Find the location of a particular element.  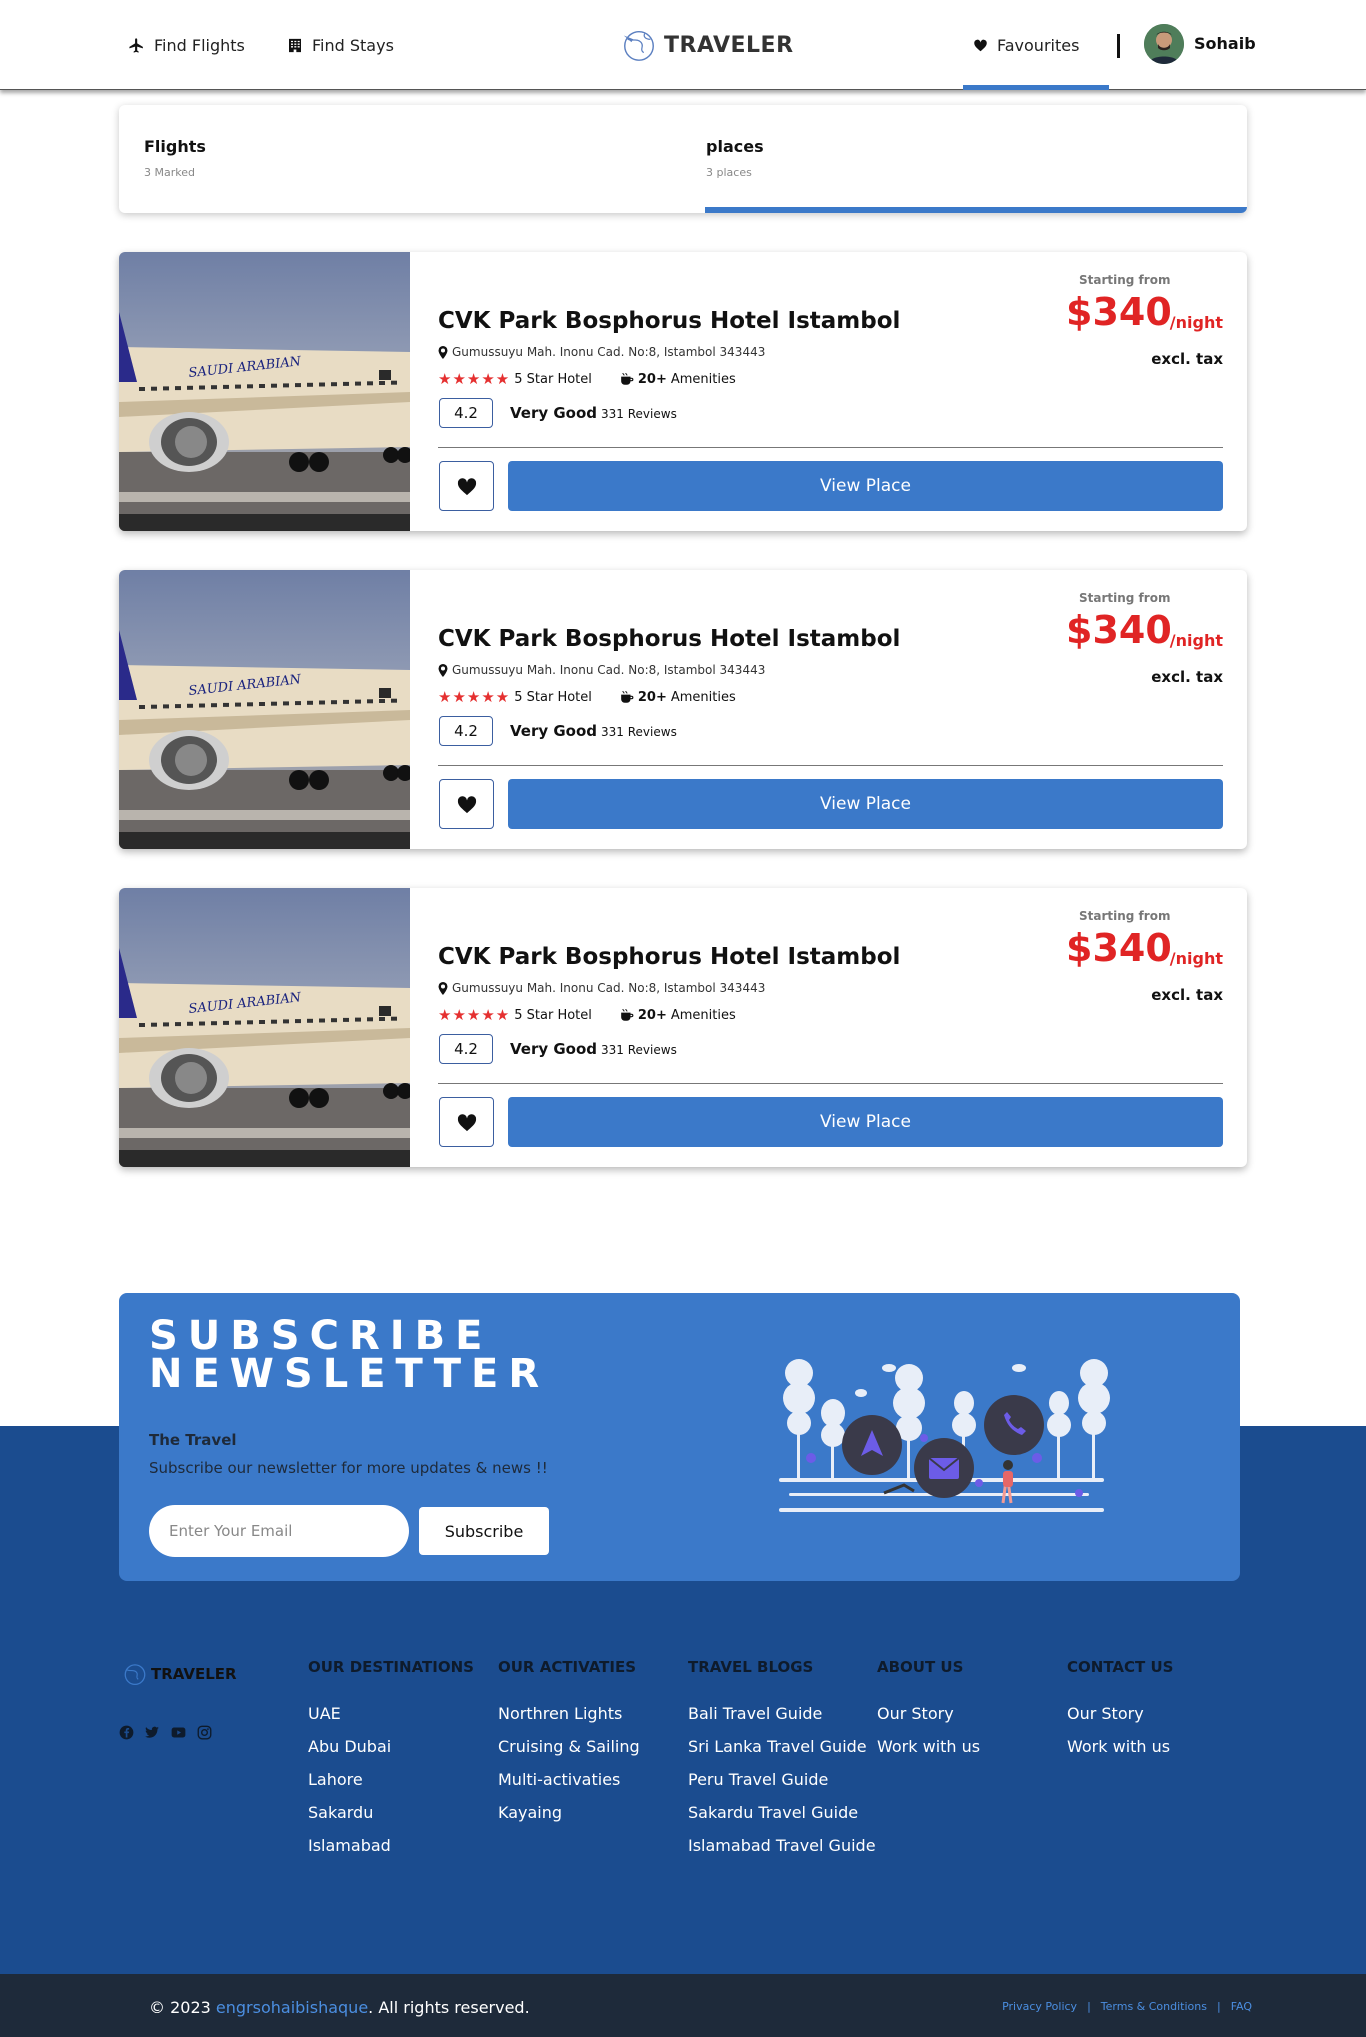

tax-note: excl. tax is located at coordinates (1187, 359).